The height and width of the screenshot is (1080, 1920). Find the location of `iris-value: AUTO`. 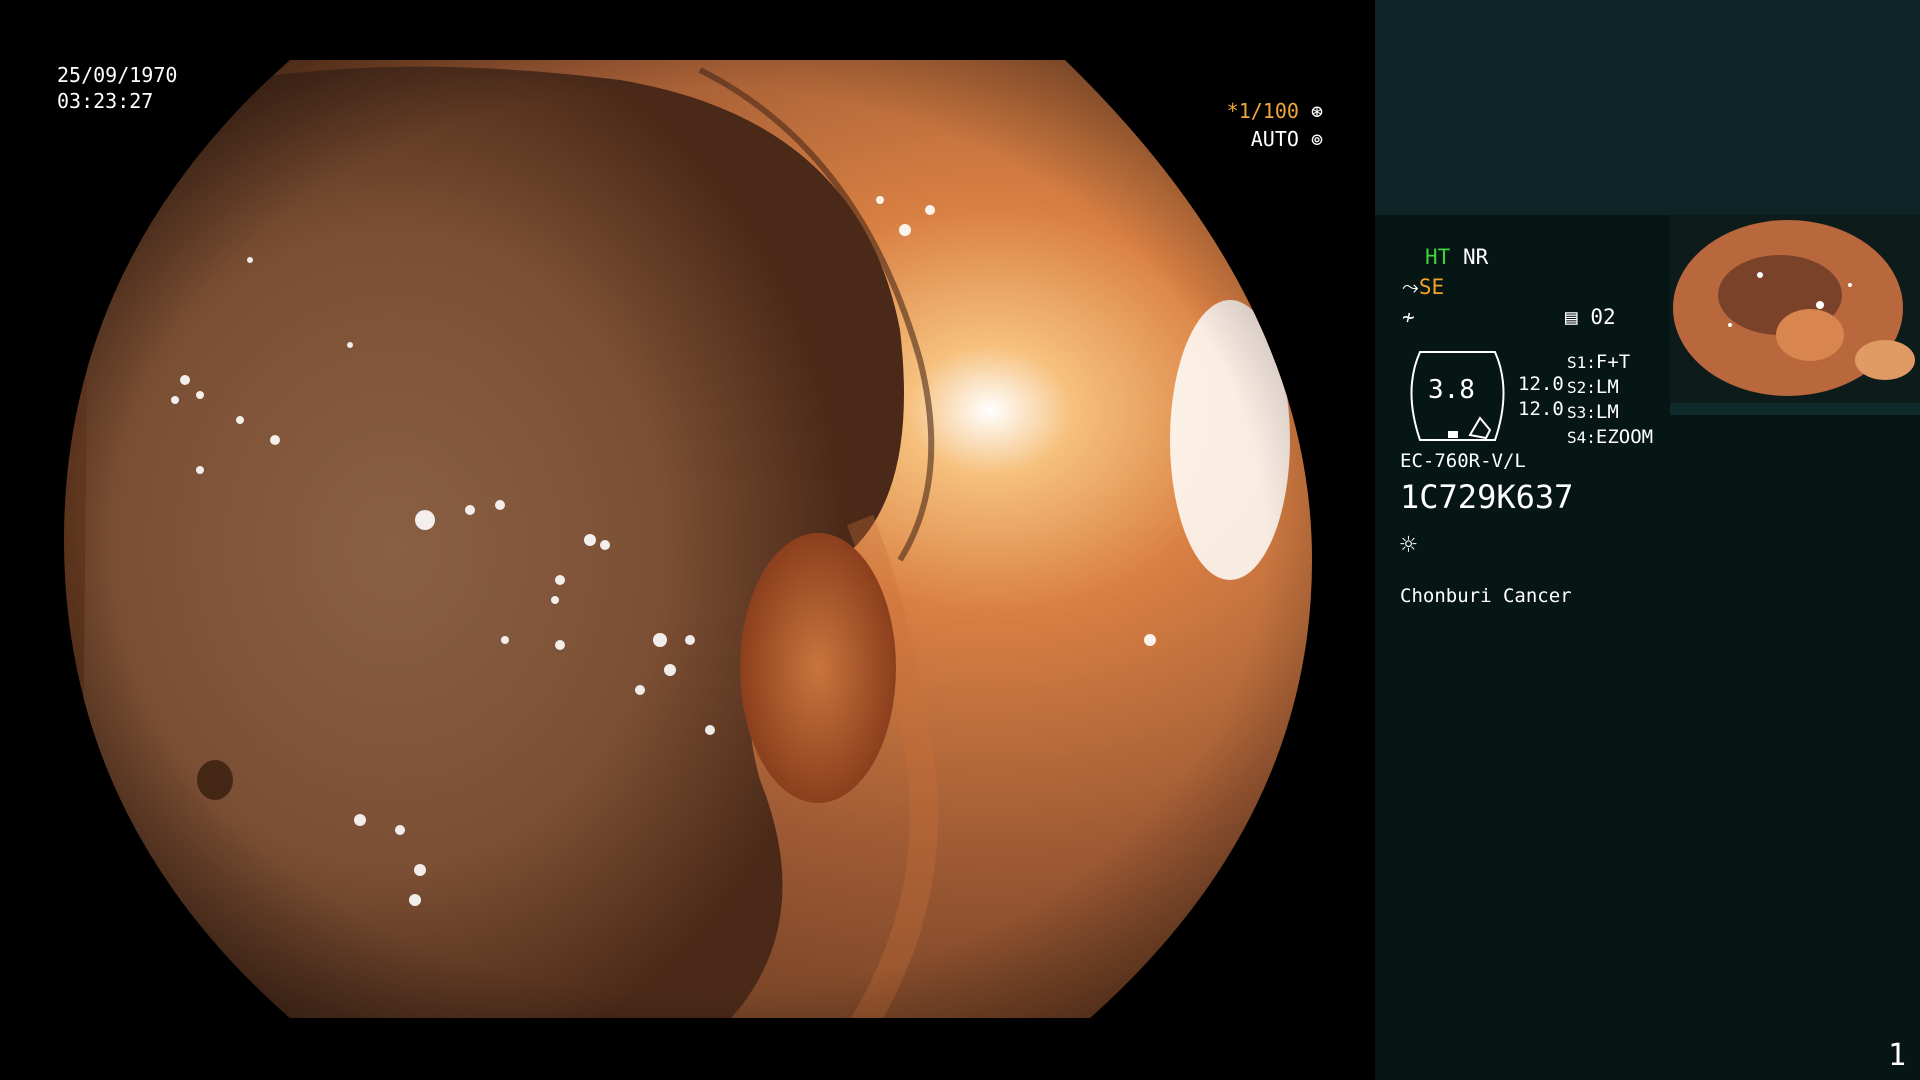

iris-value: AUTO is located at coordinates (1274, 139).